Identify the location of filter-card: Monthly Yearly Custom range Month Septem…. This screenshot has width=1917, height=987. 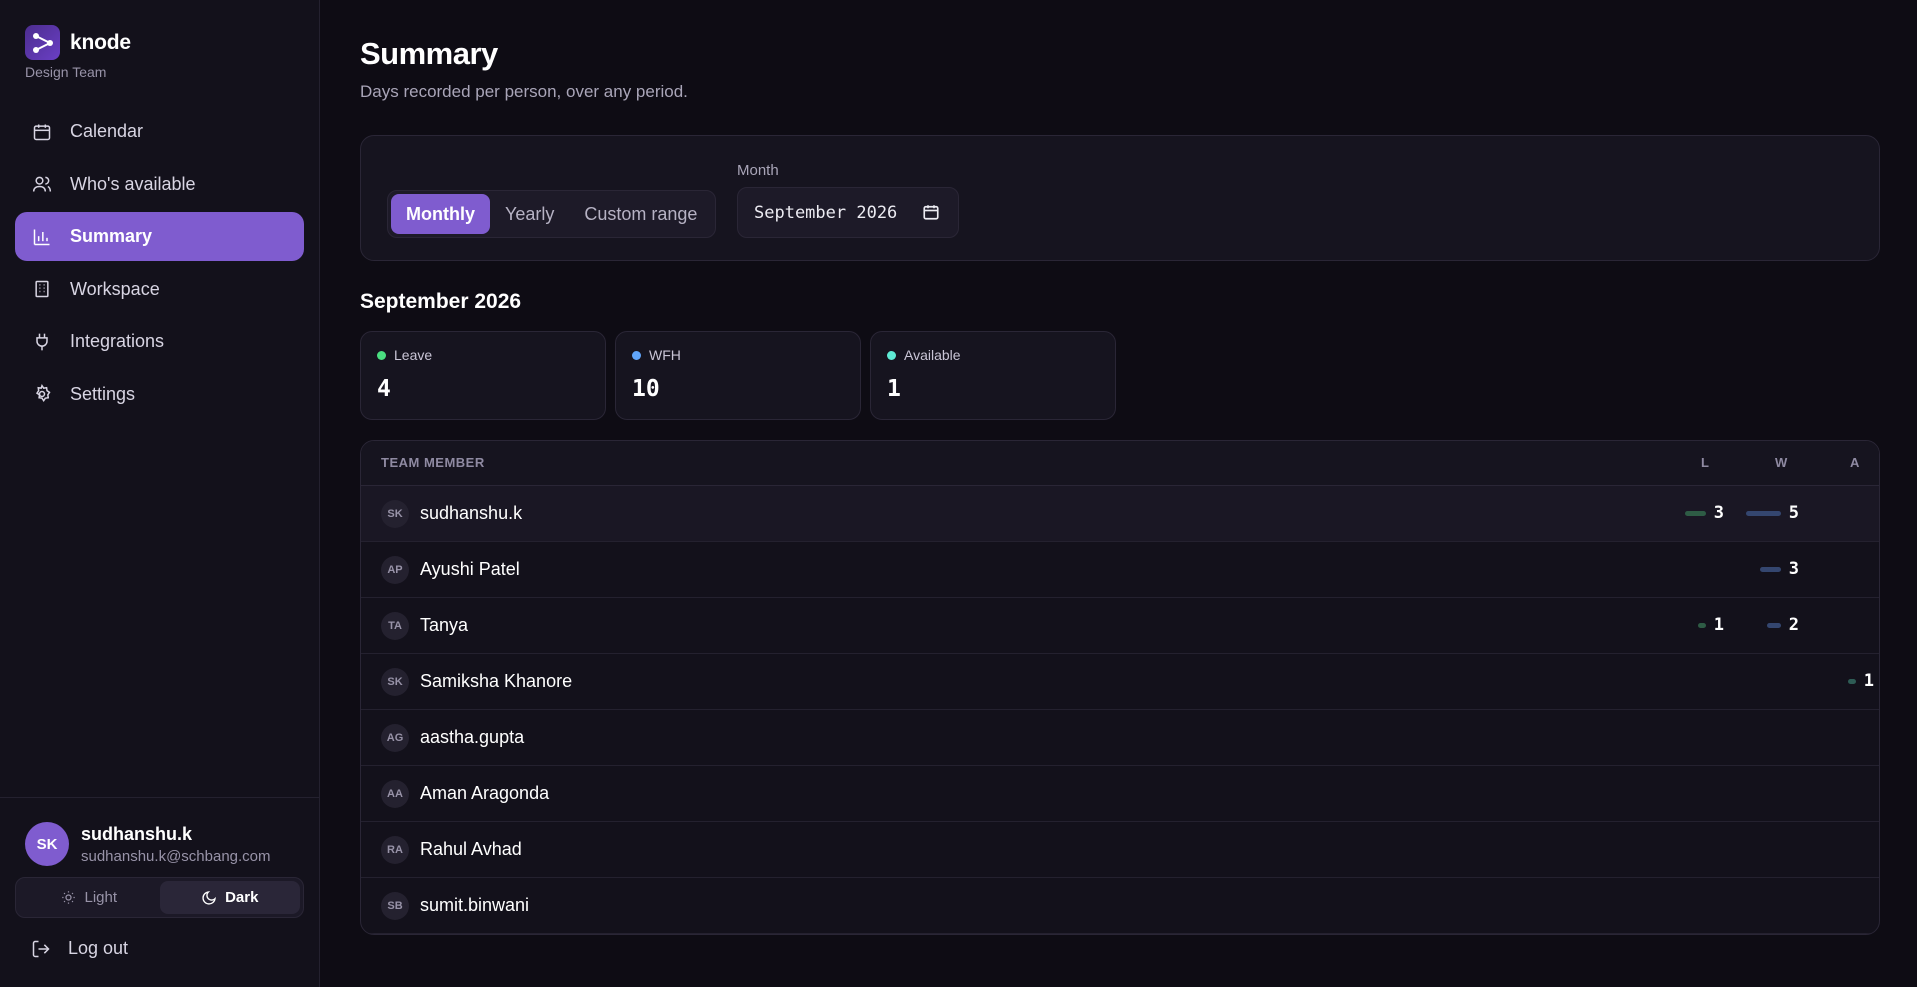
(1120, 198).